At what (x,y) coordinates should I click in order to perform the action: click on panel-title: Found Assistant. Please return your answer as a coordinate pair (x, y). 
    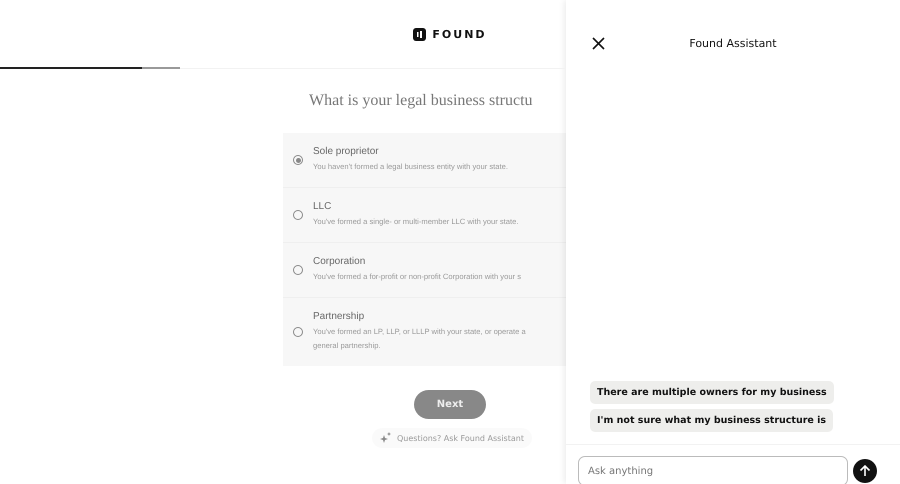
    Looking at the image, I should click on (733, 43).